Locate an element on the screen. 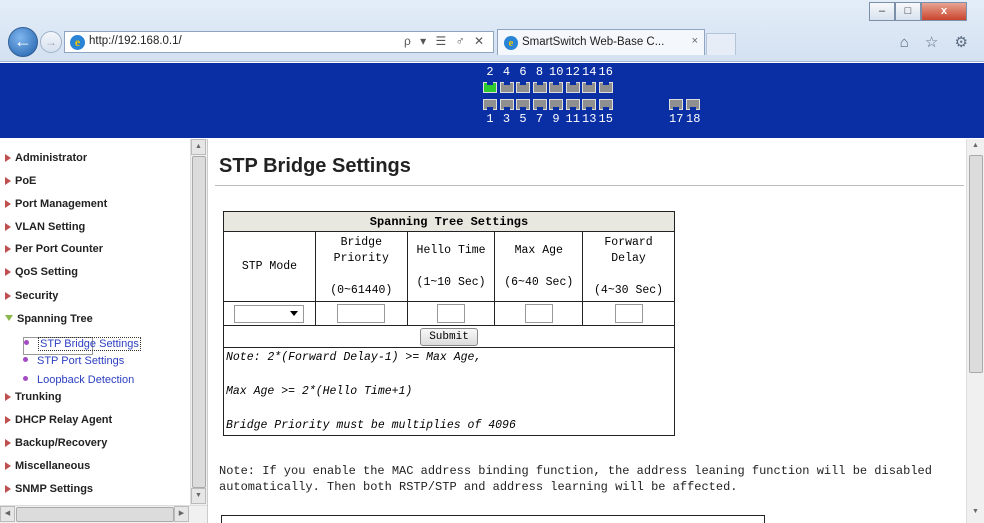  back-arrow-icon: ← is located at coordinates (23, 42).